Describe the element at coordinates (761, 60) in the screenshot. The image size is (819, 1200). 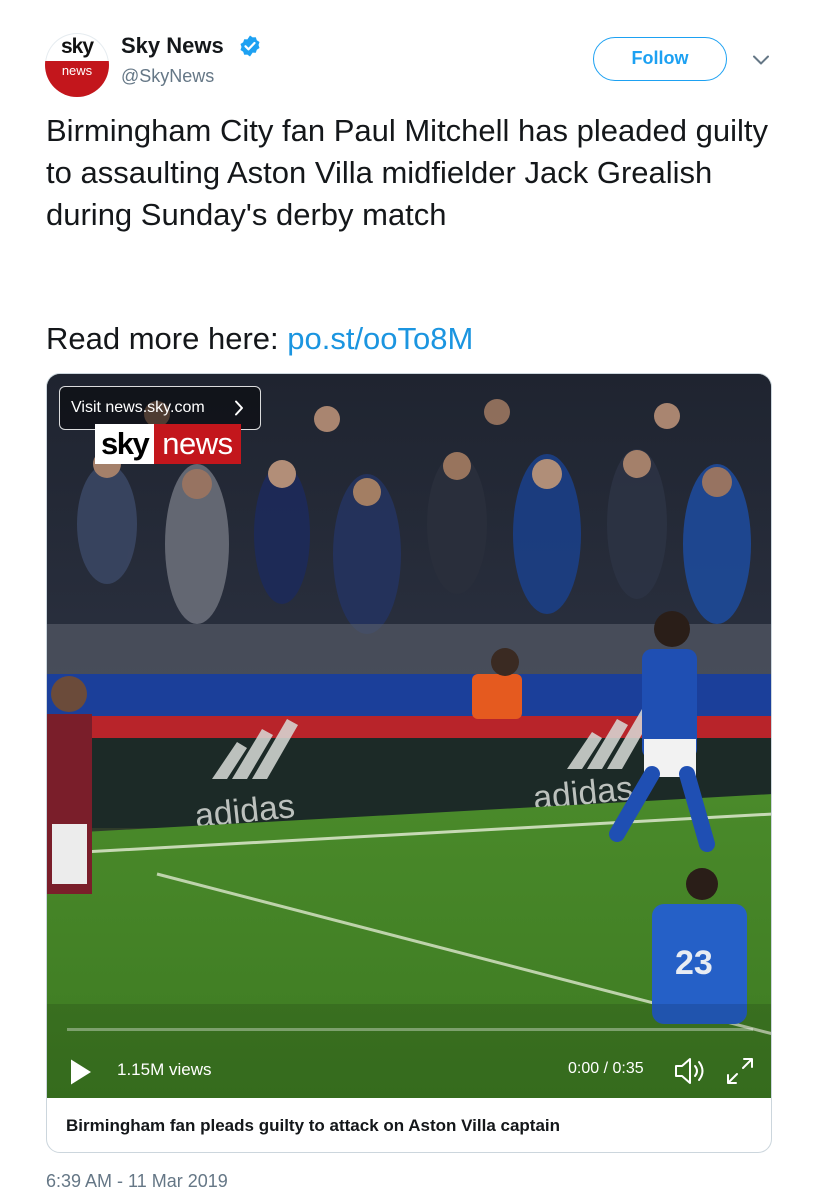
I see `chevron-down-icon` at that location.